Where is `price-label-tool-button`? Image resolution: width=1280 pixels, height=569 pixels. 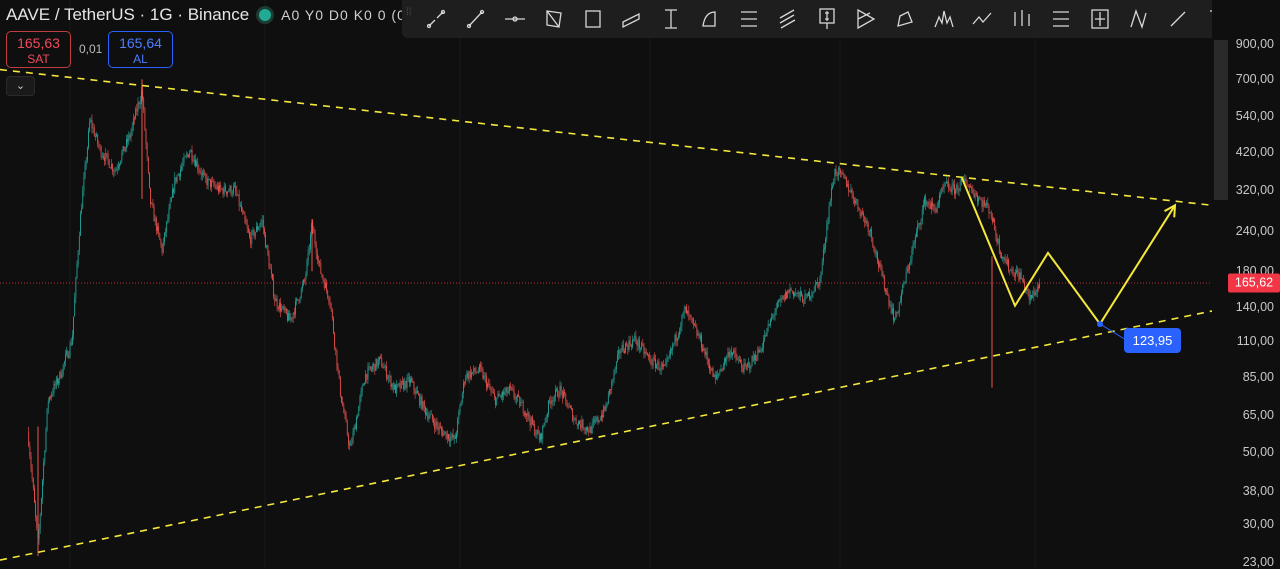
price-label-tool-button is located at coordinates (827, 19).